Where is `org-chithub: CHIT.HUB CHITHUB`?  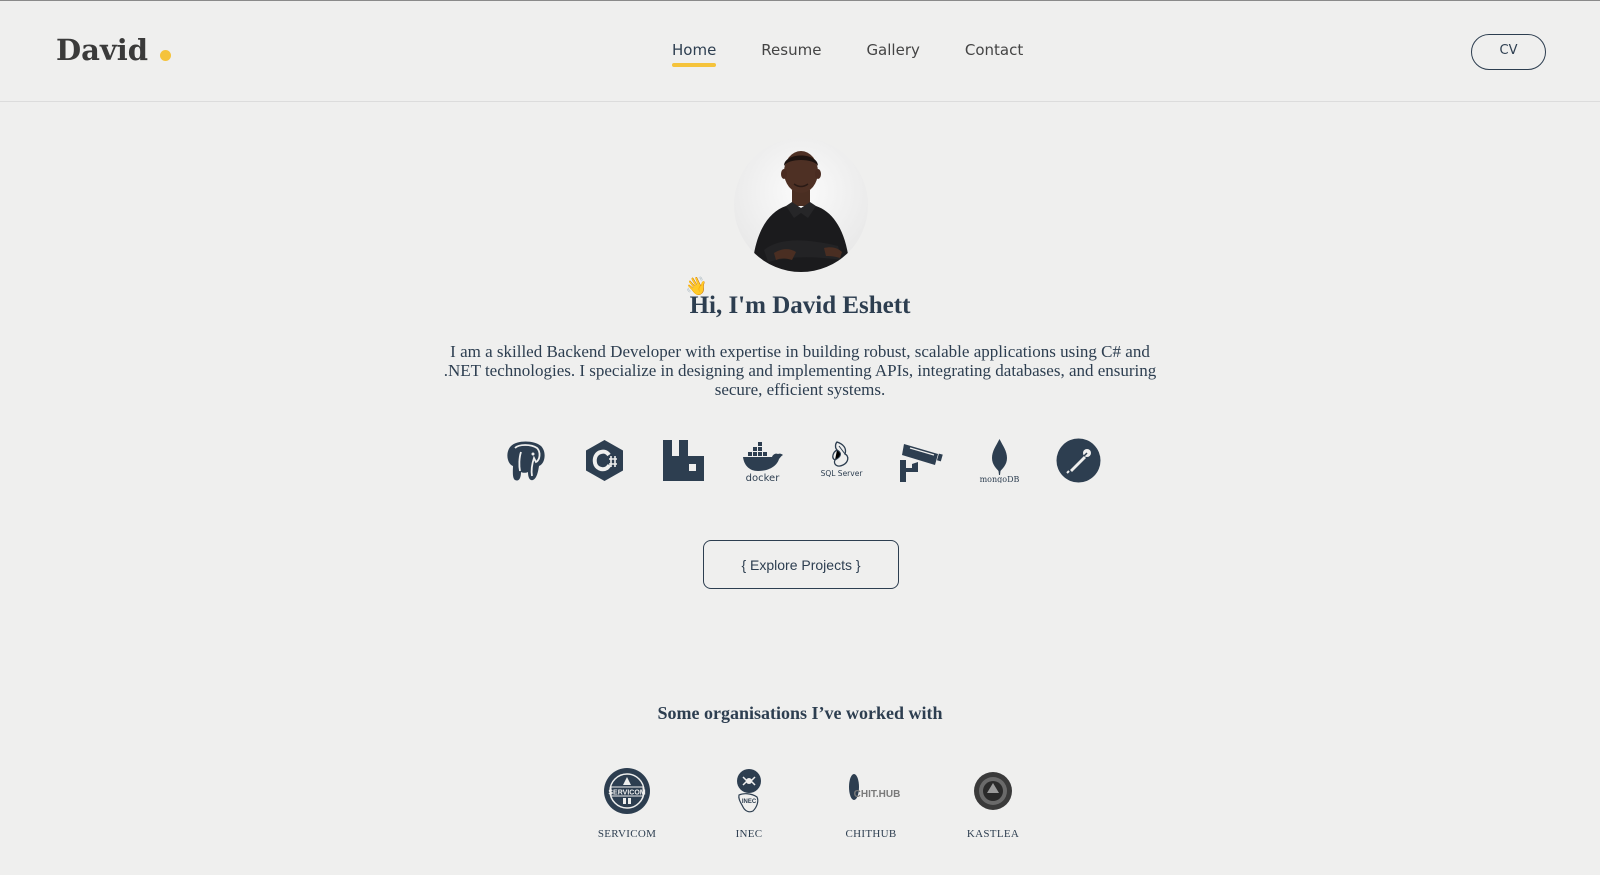
org-chithub: CHIT.HUB CHITHUB is located at coordinates (871, 803).